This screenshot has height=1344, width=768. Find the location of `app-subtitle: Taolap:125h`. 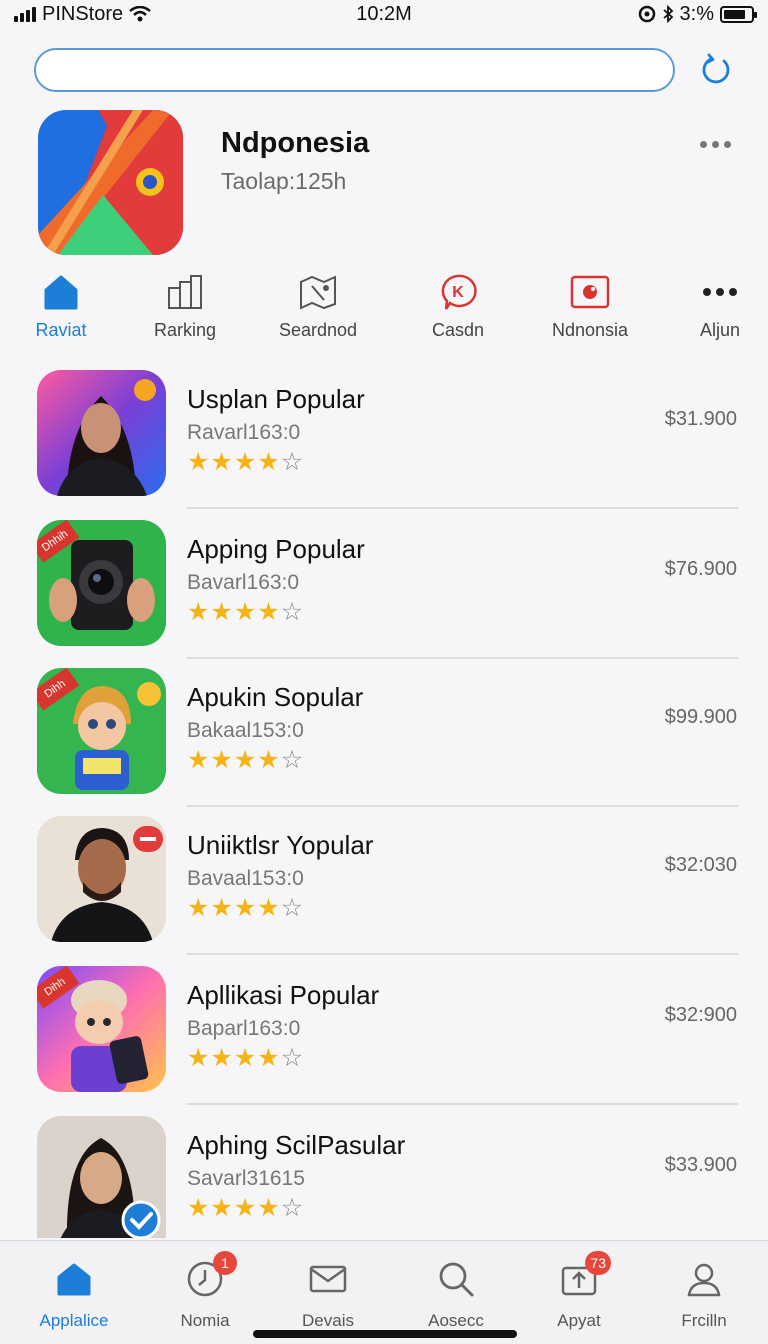

app-subtitle: Taolap:125h is located at coordinates (284, 181).